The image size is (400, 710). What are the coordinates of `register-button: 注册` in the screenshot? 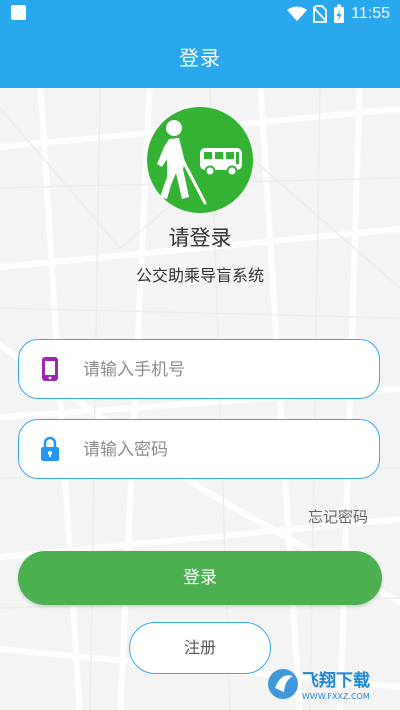 It's located at (200, 648).